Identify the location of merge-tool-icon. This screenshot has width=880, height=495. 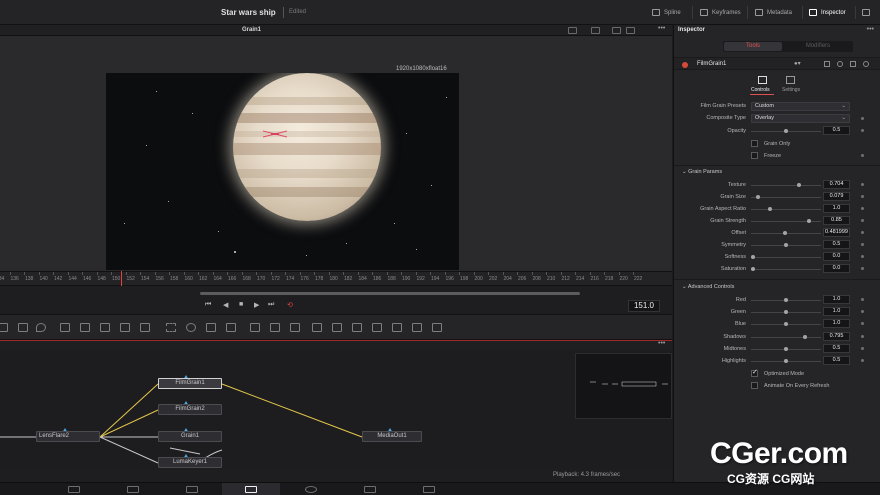
(85, 327).